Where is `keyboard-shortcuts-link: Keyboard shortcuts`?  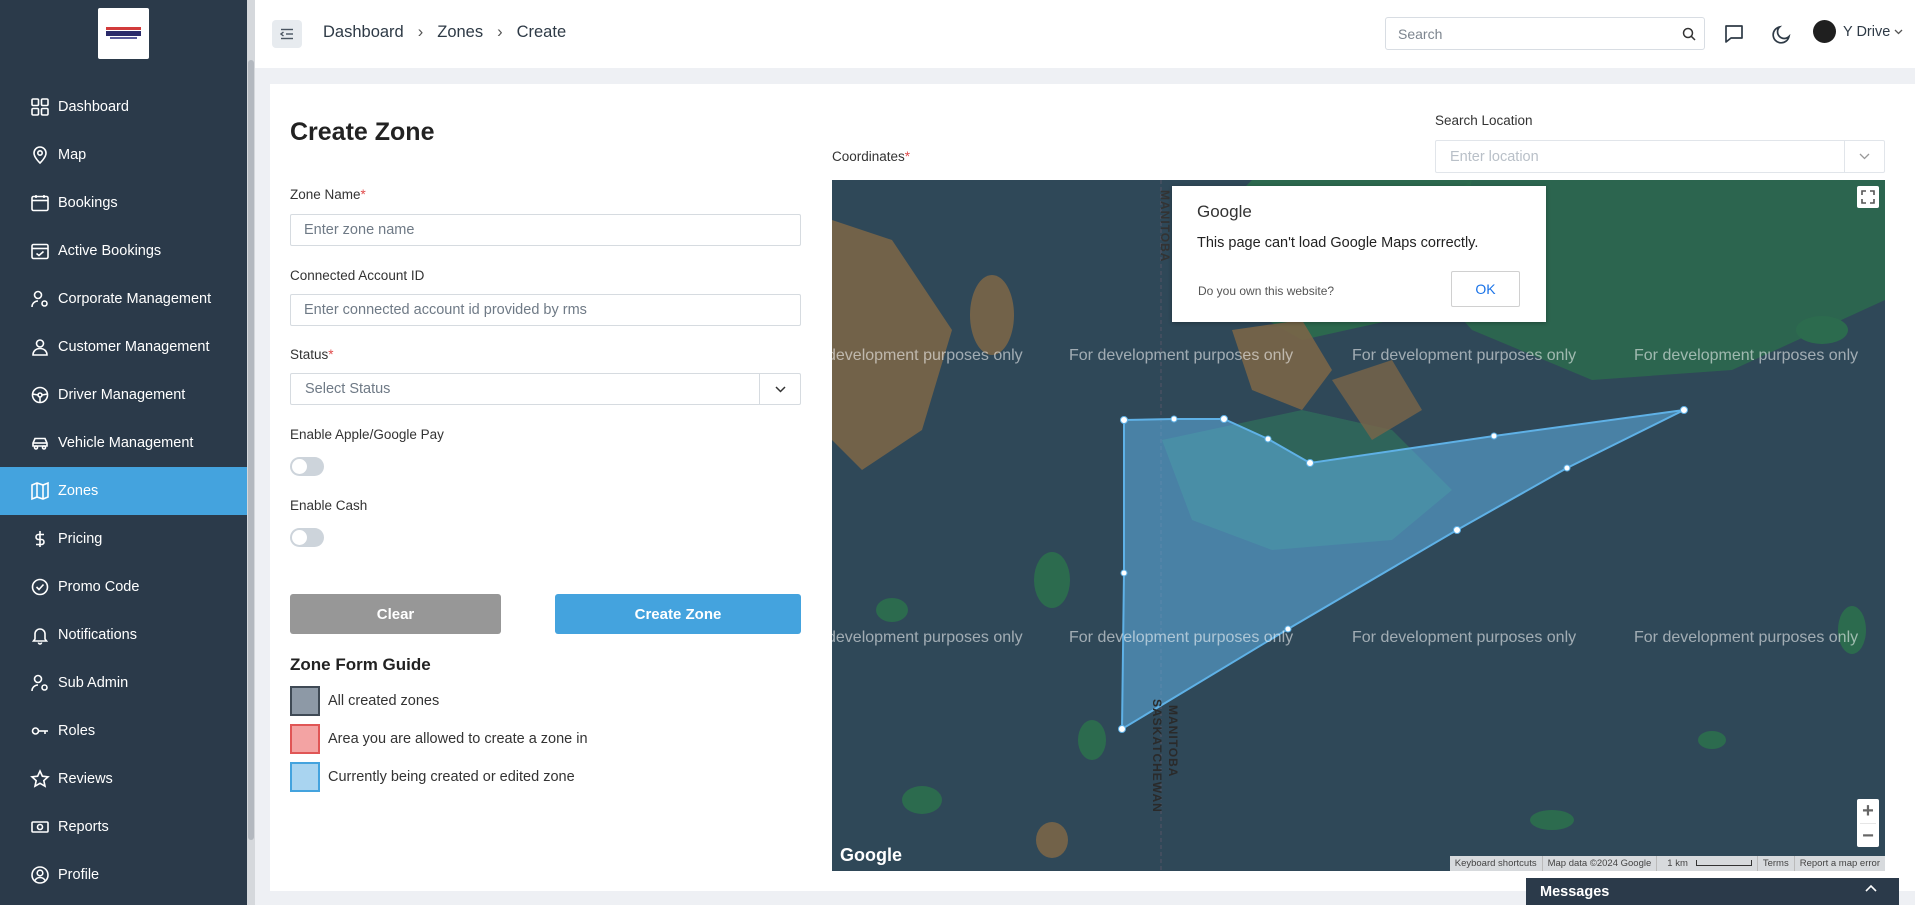 keyboard-shortcuts-link: Keyboard shortcuts is located at coordinates (1496, 863).